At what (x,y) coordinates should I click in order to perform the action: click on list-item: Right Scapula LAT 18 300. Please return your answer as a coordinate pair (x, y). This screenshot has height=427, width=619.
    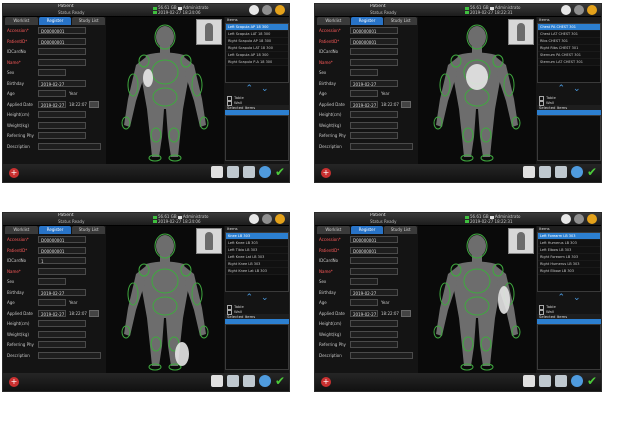
    Looking at the image, I should click on (257, 48).